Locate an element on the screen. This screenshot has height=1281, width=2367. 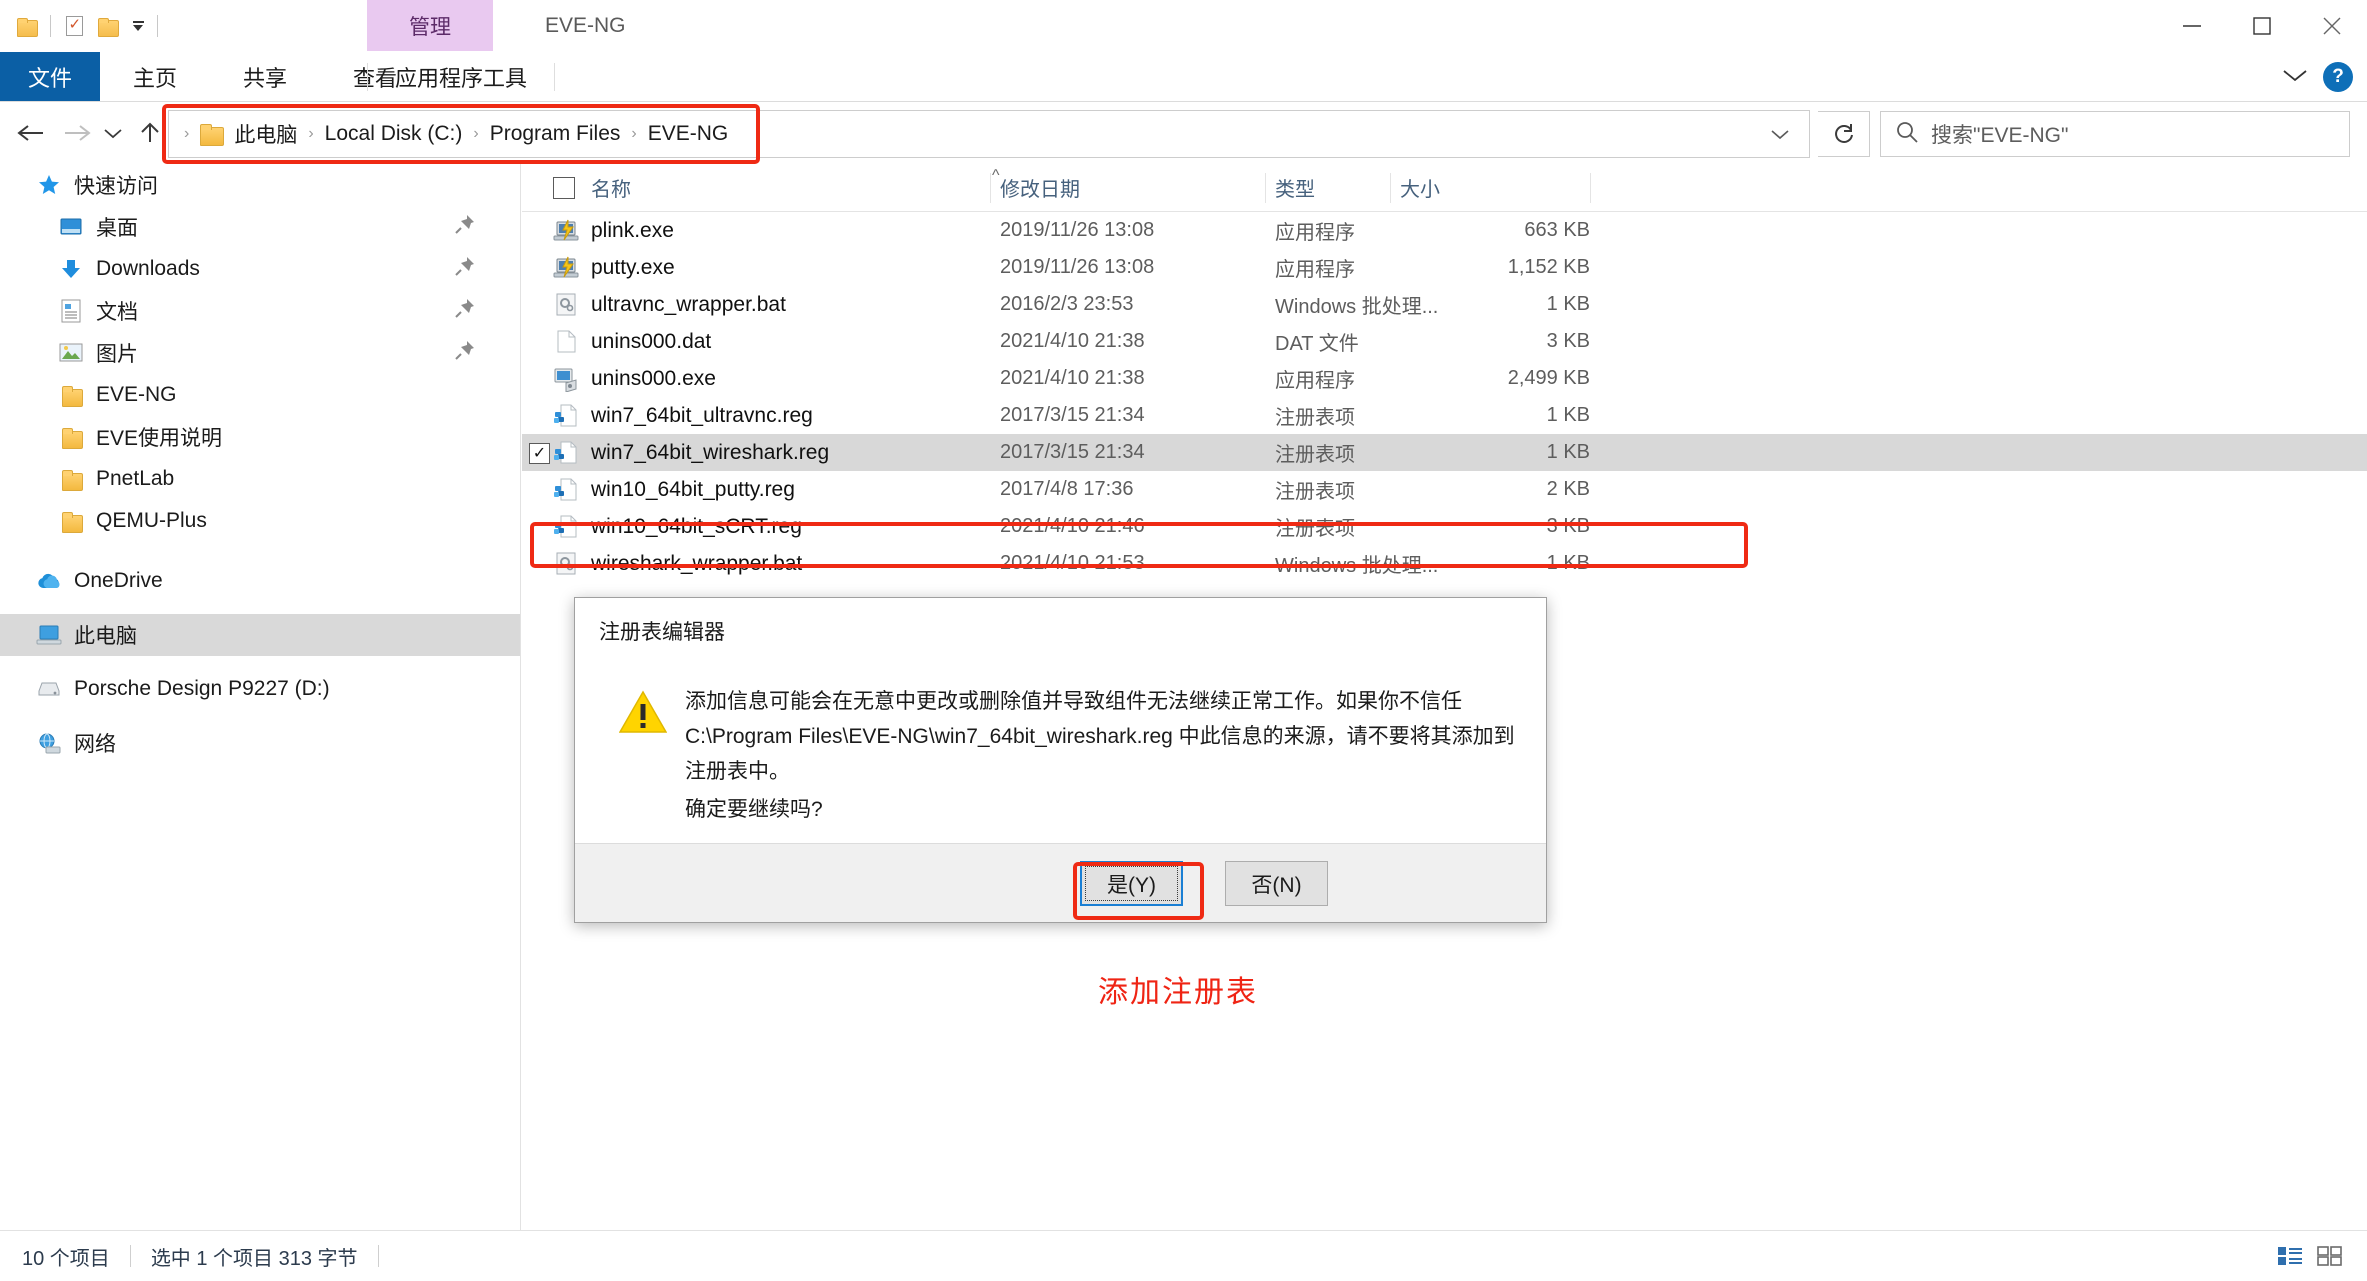
pin-to-quick-access-icon is located at coordinates (27, 26).